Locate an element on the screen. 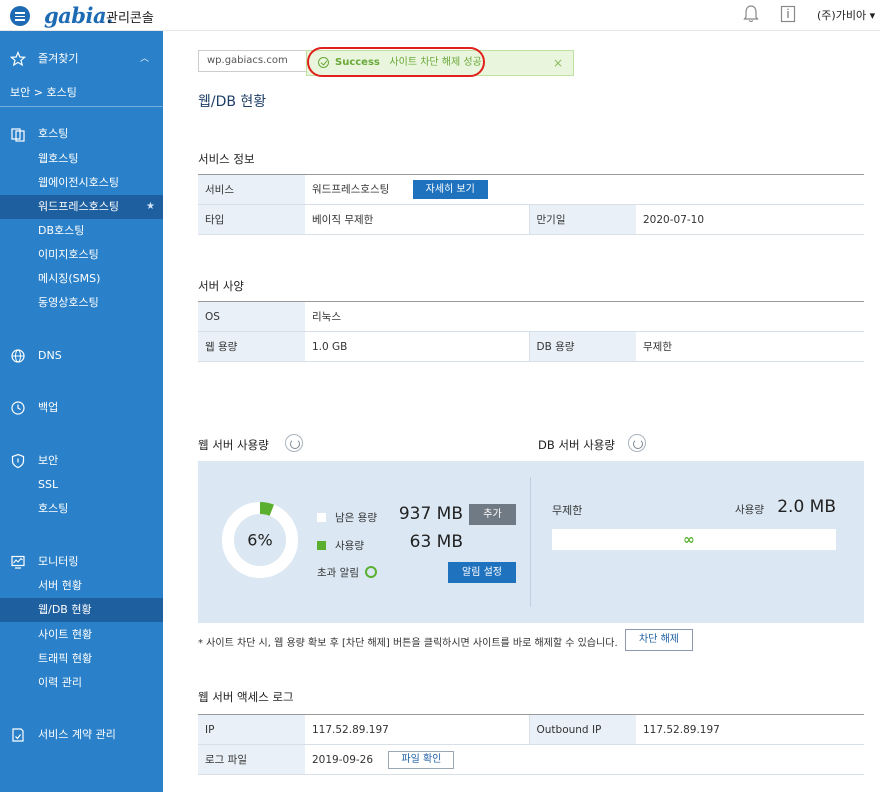 This screenshot has height=792, width=880. table-label: 웹 용량 is located at coordinates (251, 346).